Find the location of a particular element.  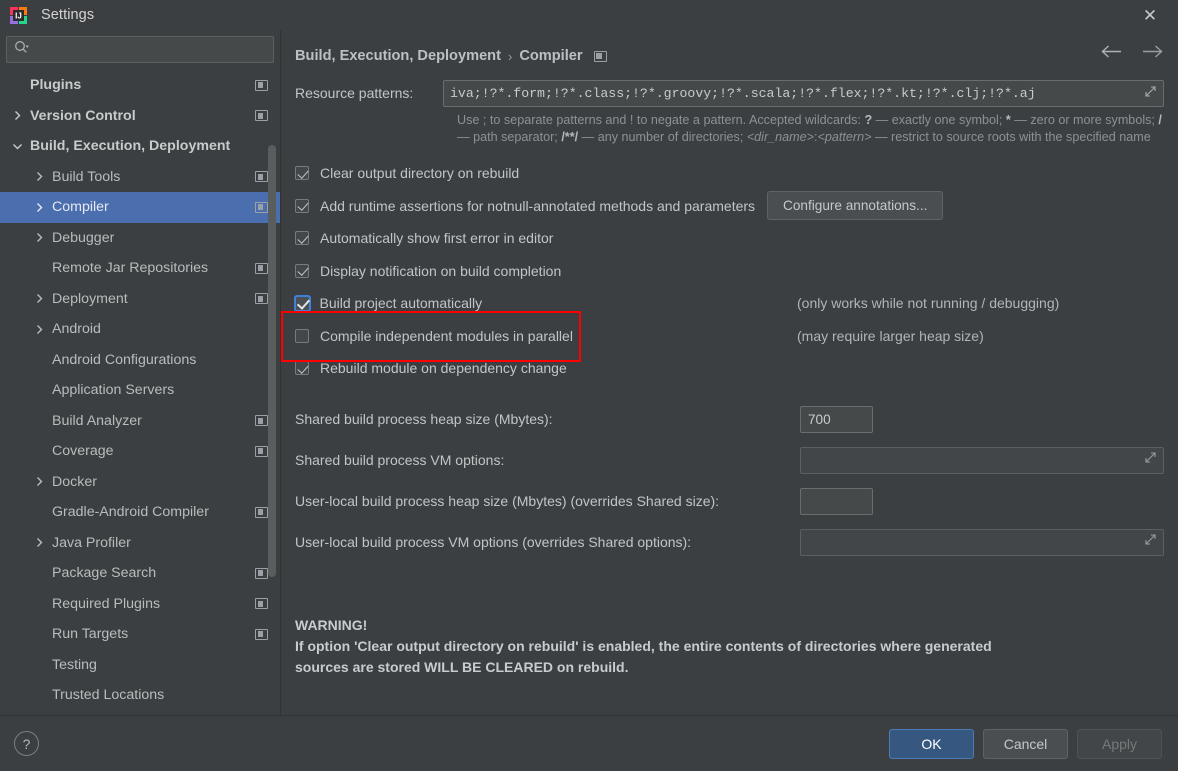

sidebar-item-build-tools: Build Tools is located at coordinates (140, 177).